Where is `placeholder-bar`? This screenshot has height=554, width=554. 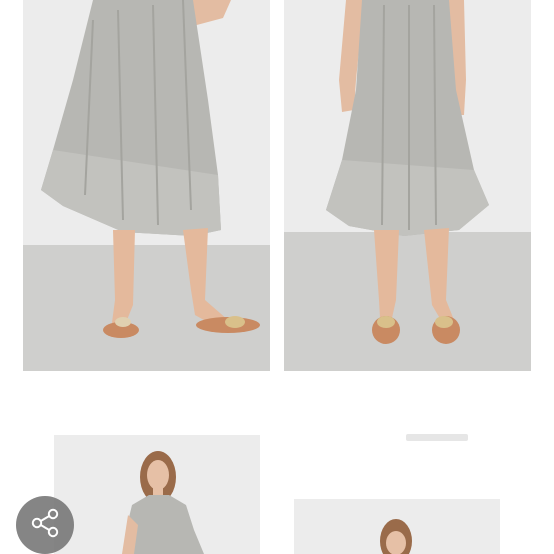 placeholder-bar is located at coordinates (437, 437).